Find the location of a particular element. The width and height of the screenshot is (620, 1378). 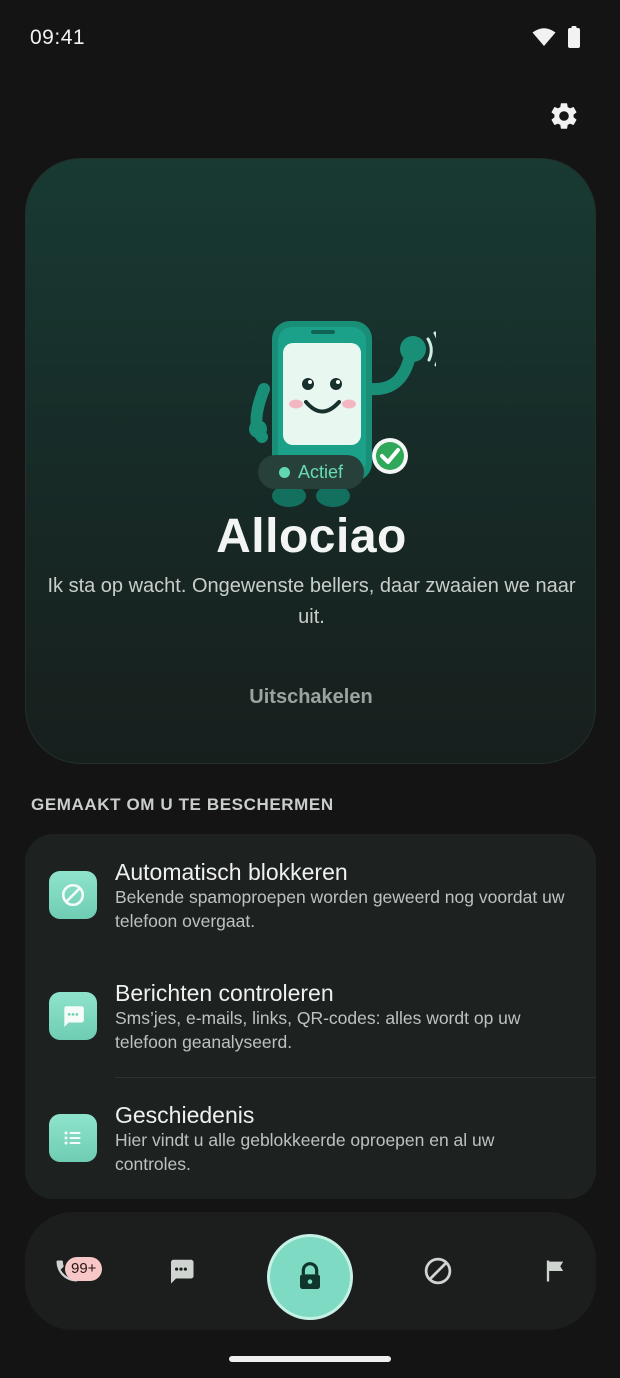

lock-icon is located at coordinates (310, 1275).